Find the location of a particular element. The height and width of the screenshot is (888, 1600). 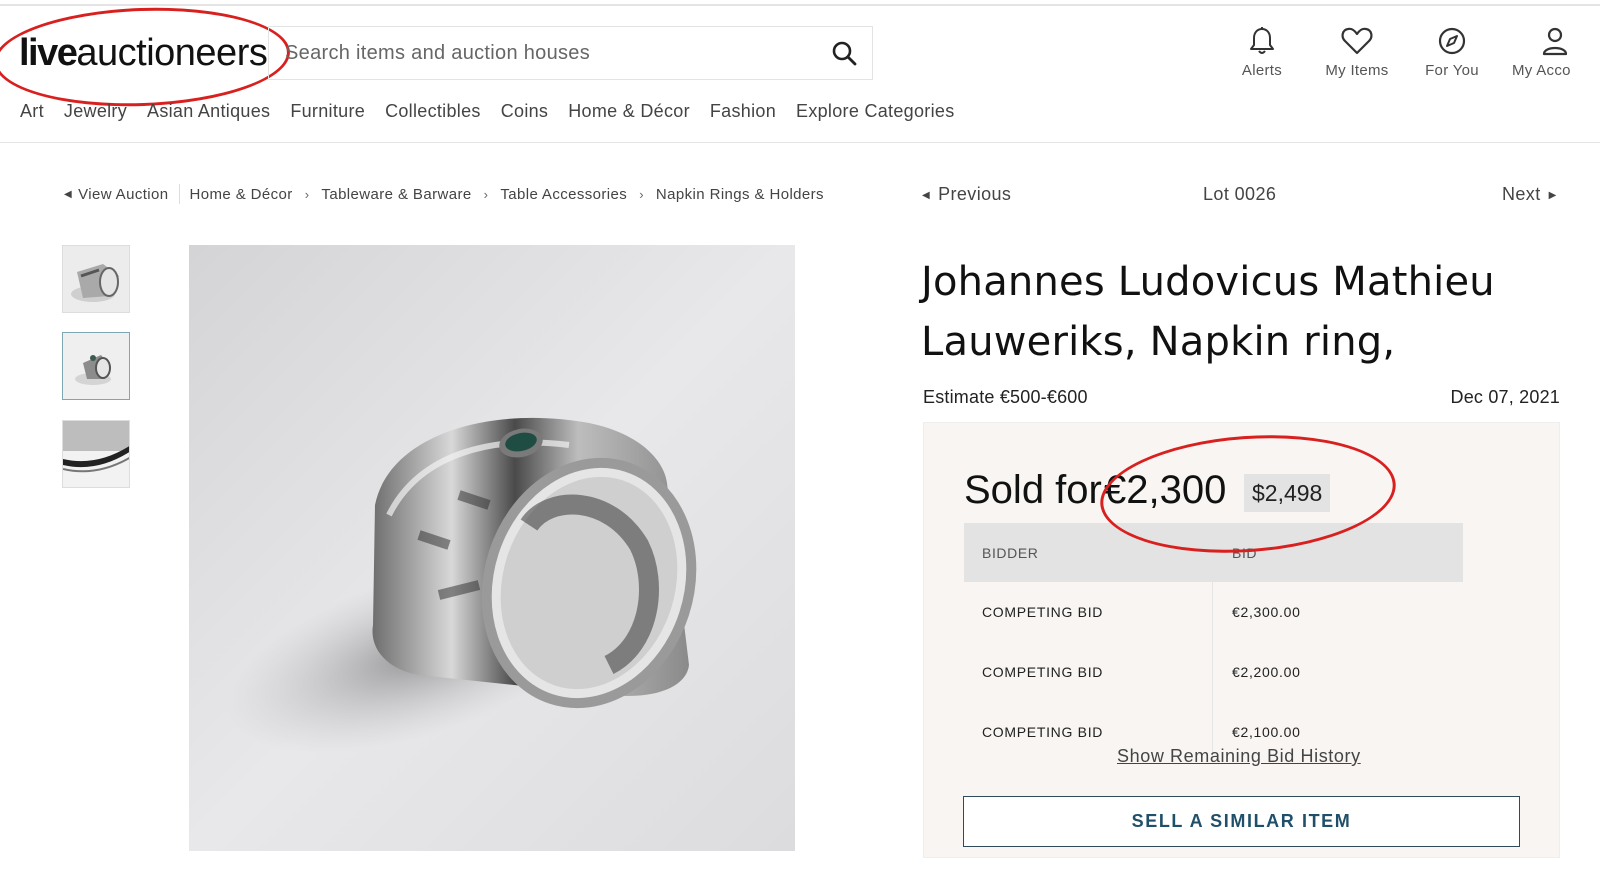

category-link: Fashion is located at coordinates (743, 111).